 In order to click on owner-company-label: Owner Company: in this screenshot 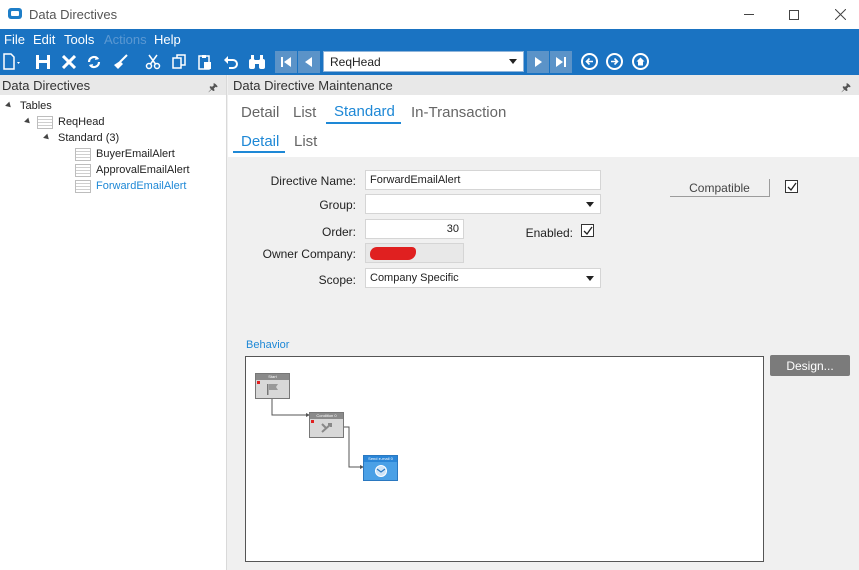, I will do `click(309, 254)`.